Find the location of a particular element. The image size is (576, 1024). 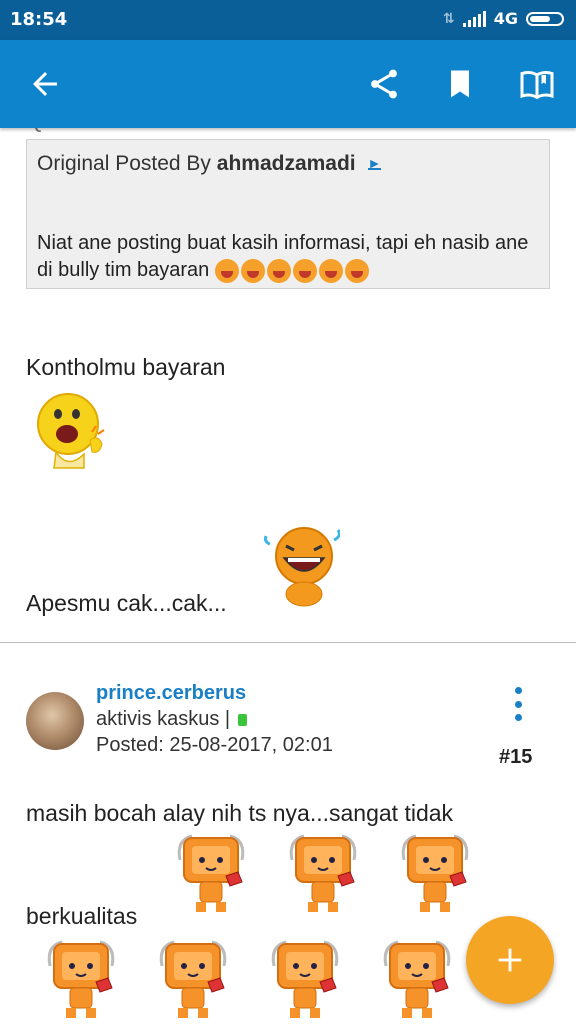

online-status-indicator is located at coordinates (243, 719).